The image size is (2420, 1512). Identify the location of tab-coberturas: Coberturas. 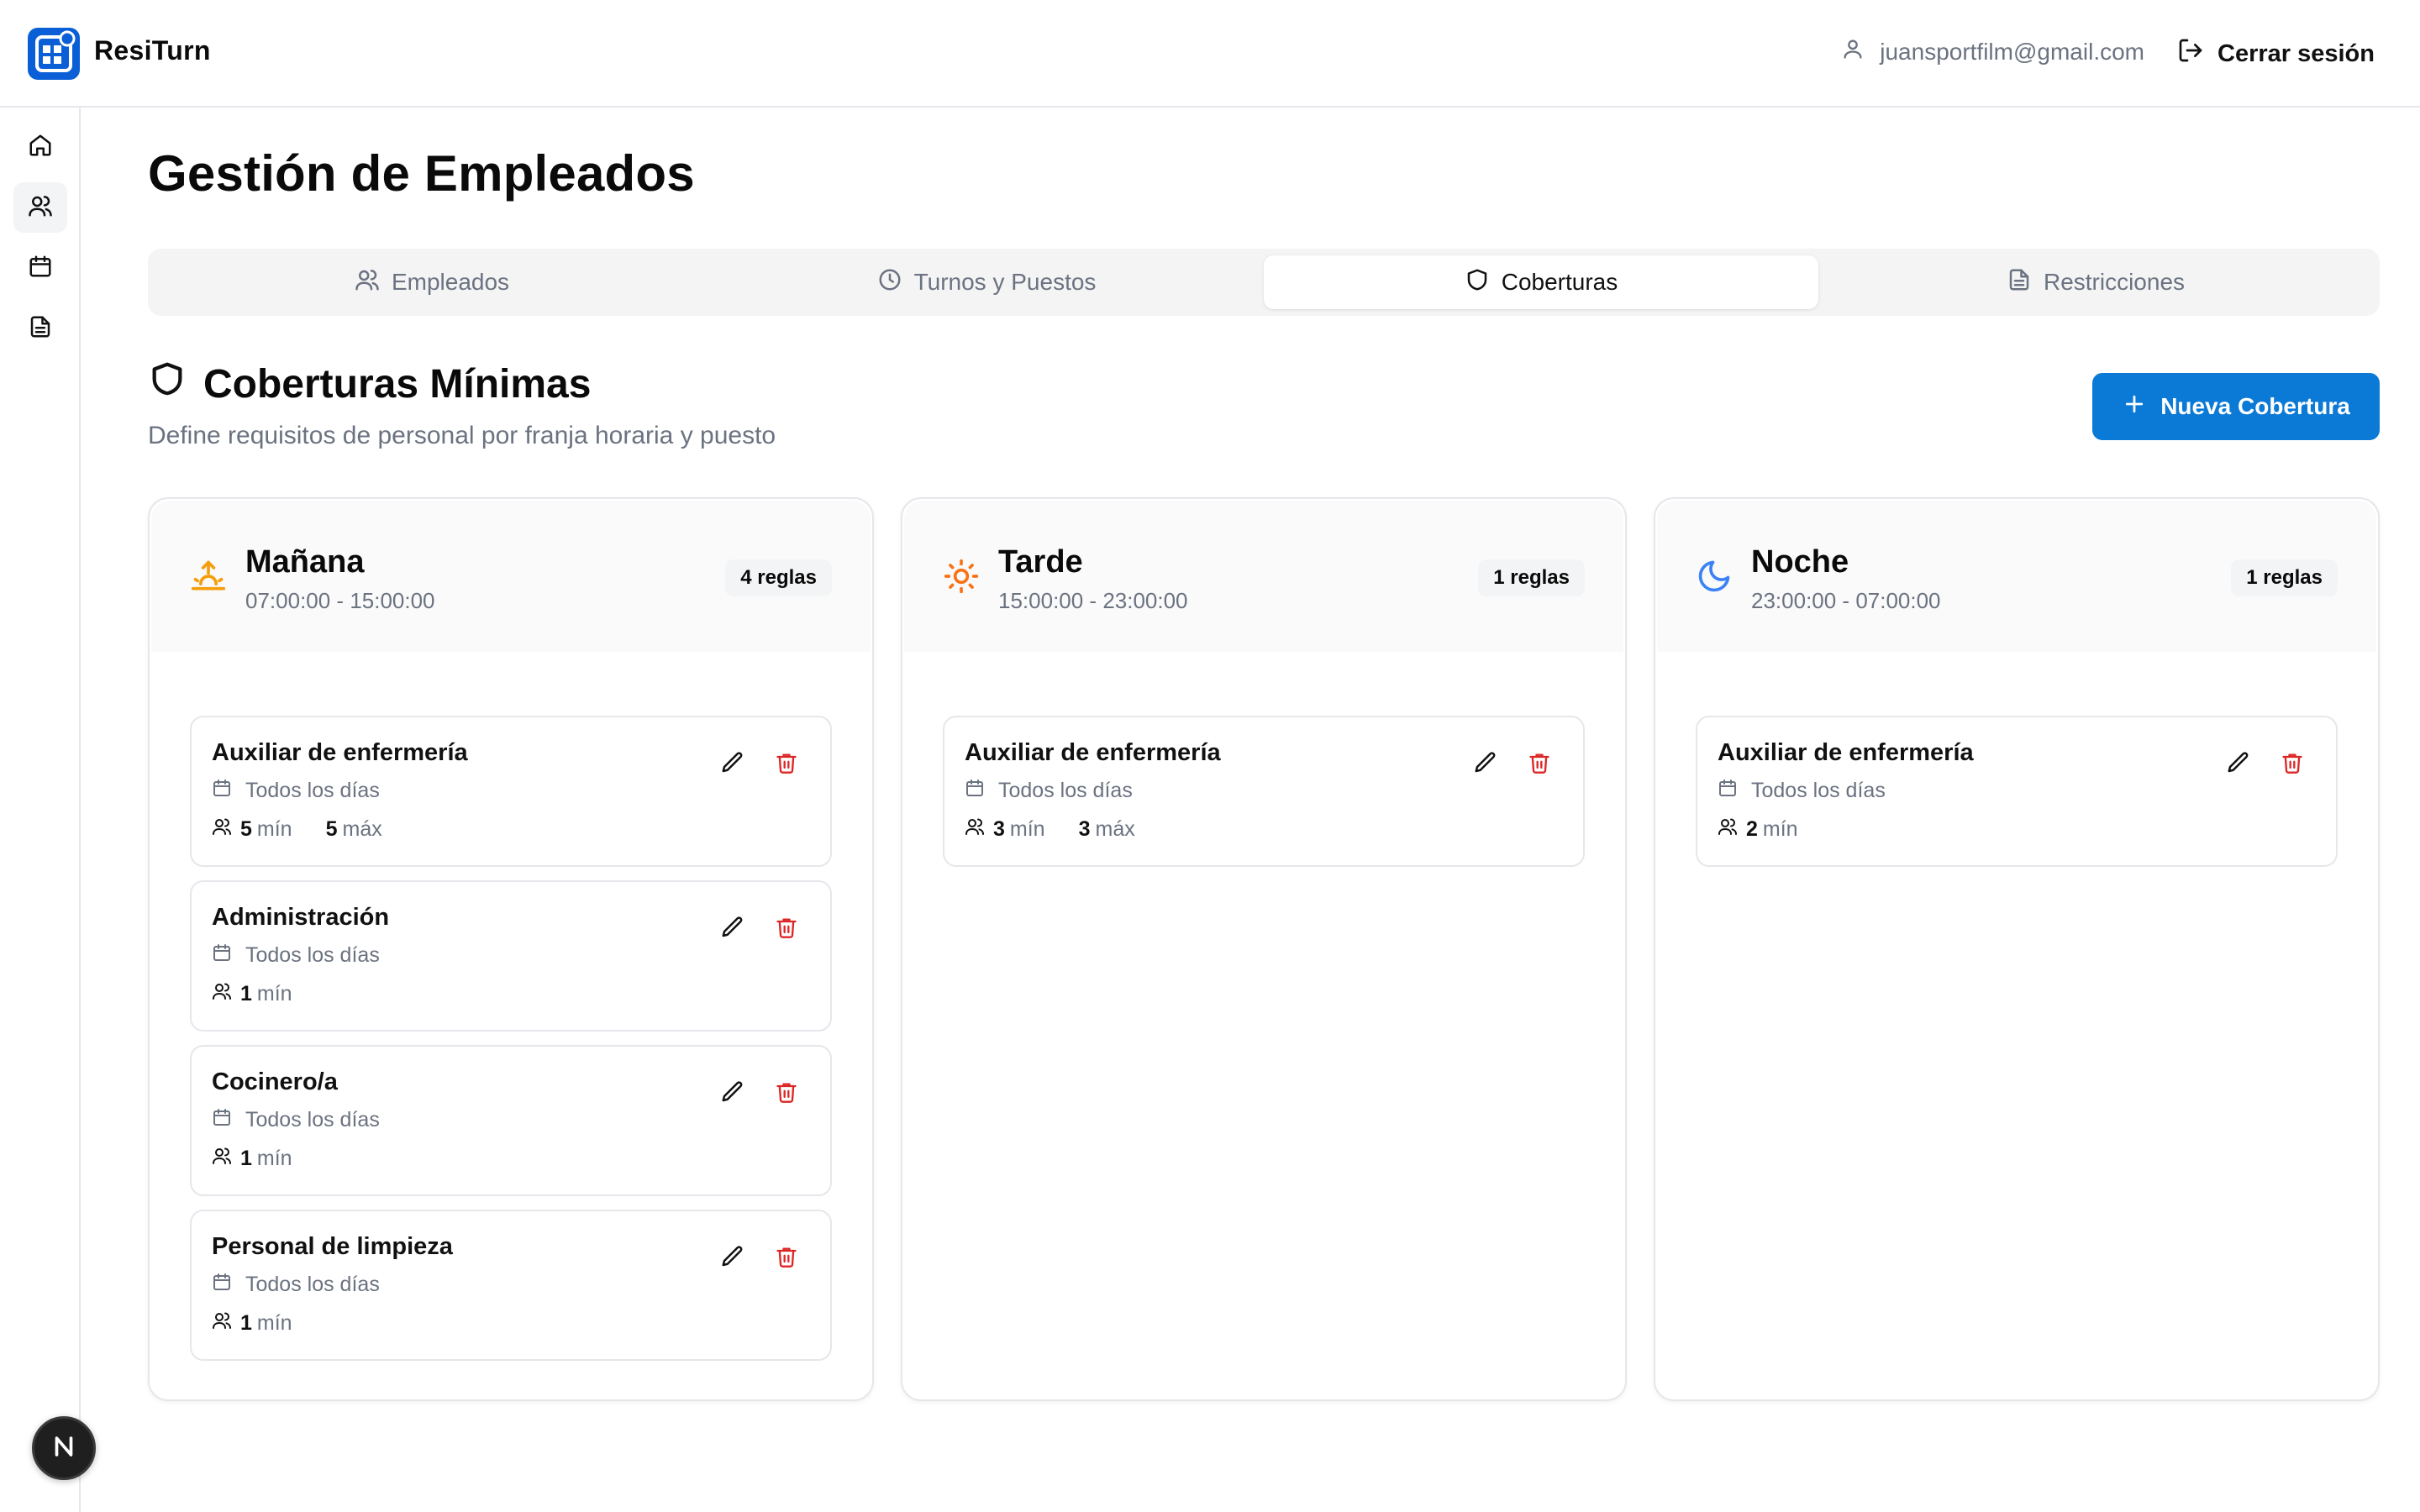
(1541, 282).